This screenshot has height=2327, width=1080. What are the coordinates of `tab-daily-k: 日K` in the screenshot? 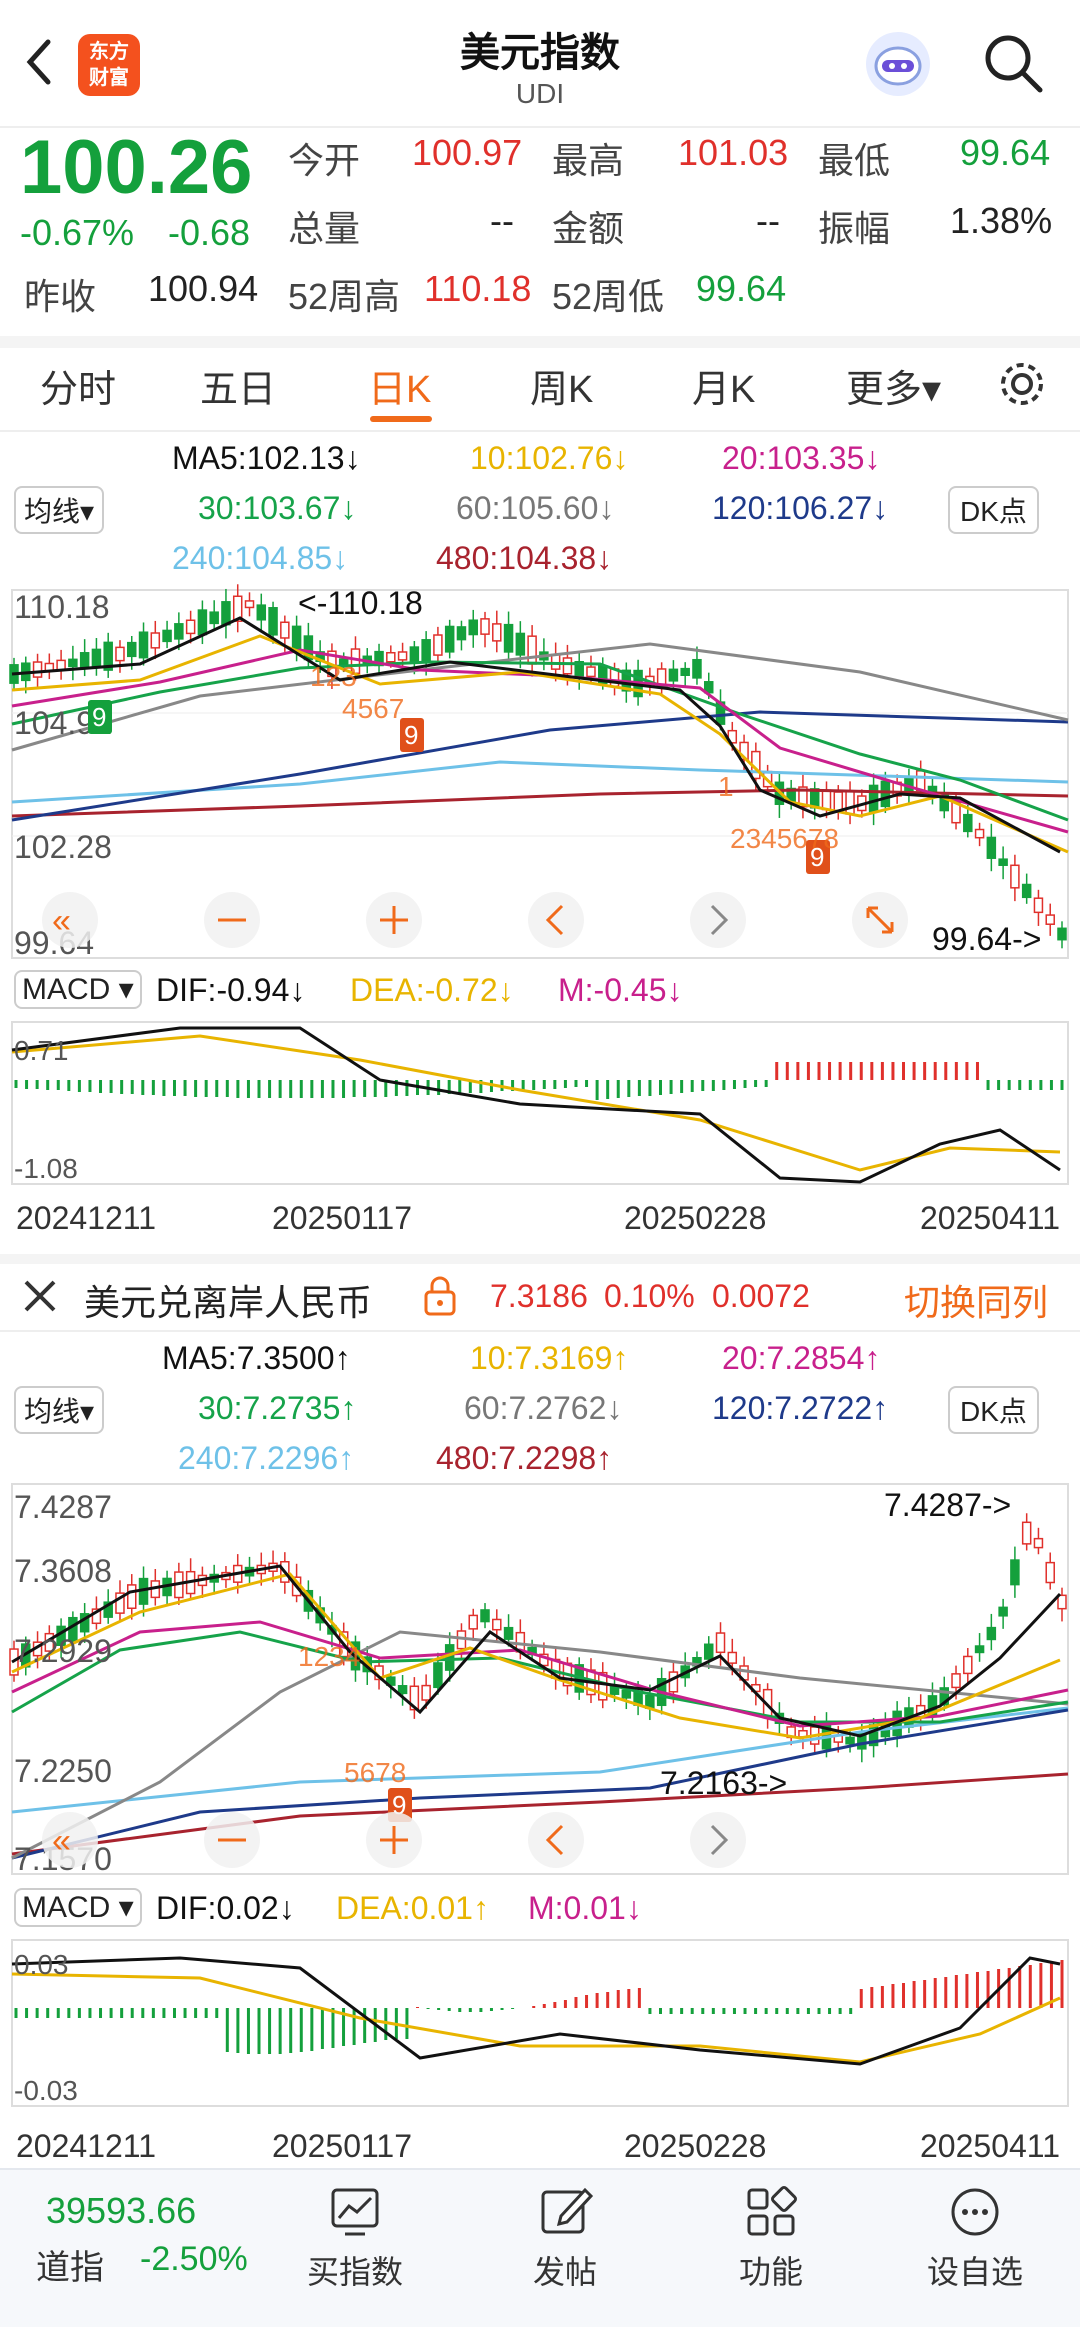 It's located at (399, 385).